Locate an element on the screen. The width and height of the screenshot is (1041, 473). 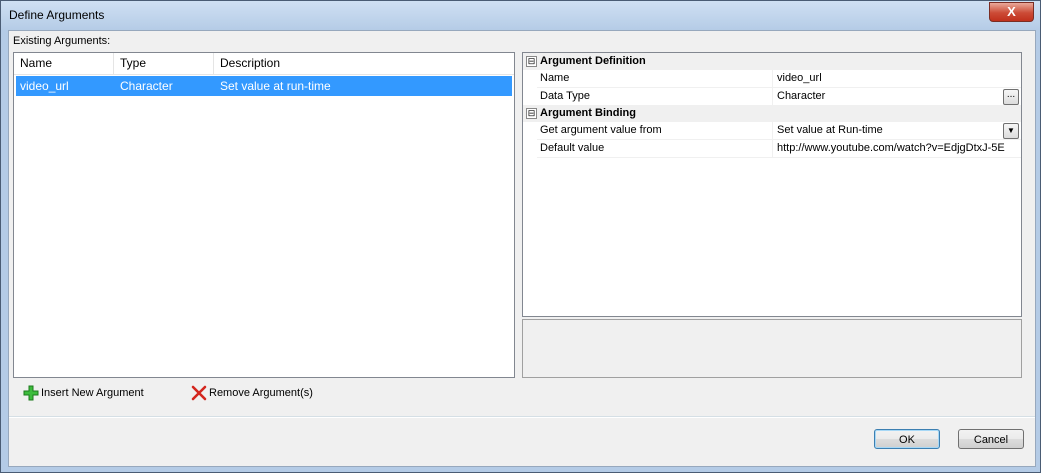
insert-argument-button: Insert New Argument is located at coordinates (93, 393).